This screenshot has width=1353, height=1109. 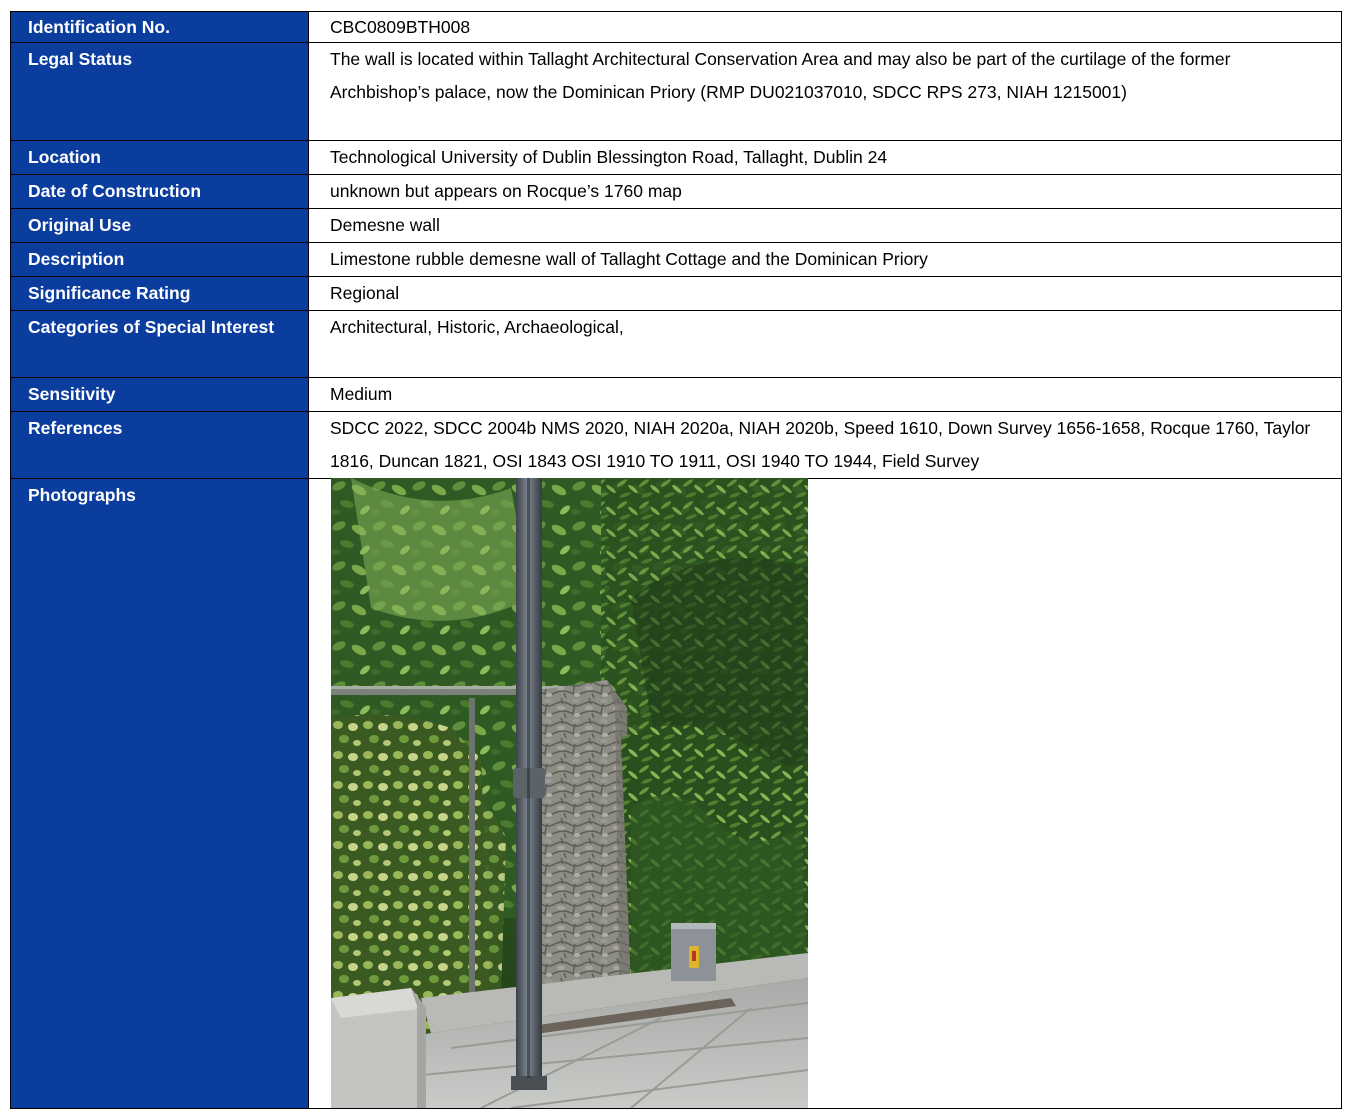 What do you see at coordinates (159, 293) in the screenshot?
I see `significance-rating-label: Significance Rating` at bounding box center [159, 293].